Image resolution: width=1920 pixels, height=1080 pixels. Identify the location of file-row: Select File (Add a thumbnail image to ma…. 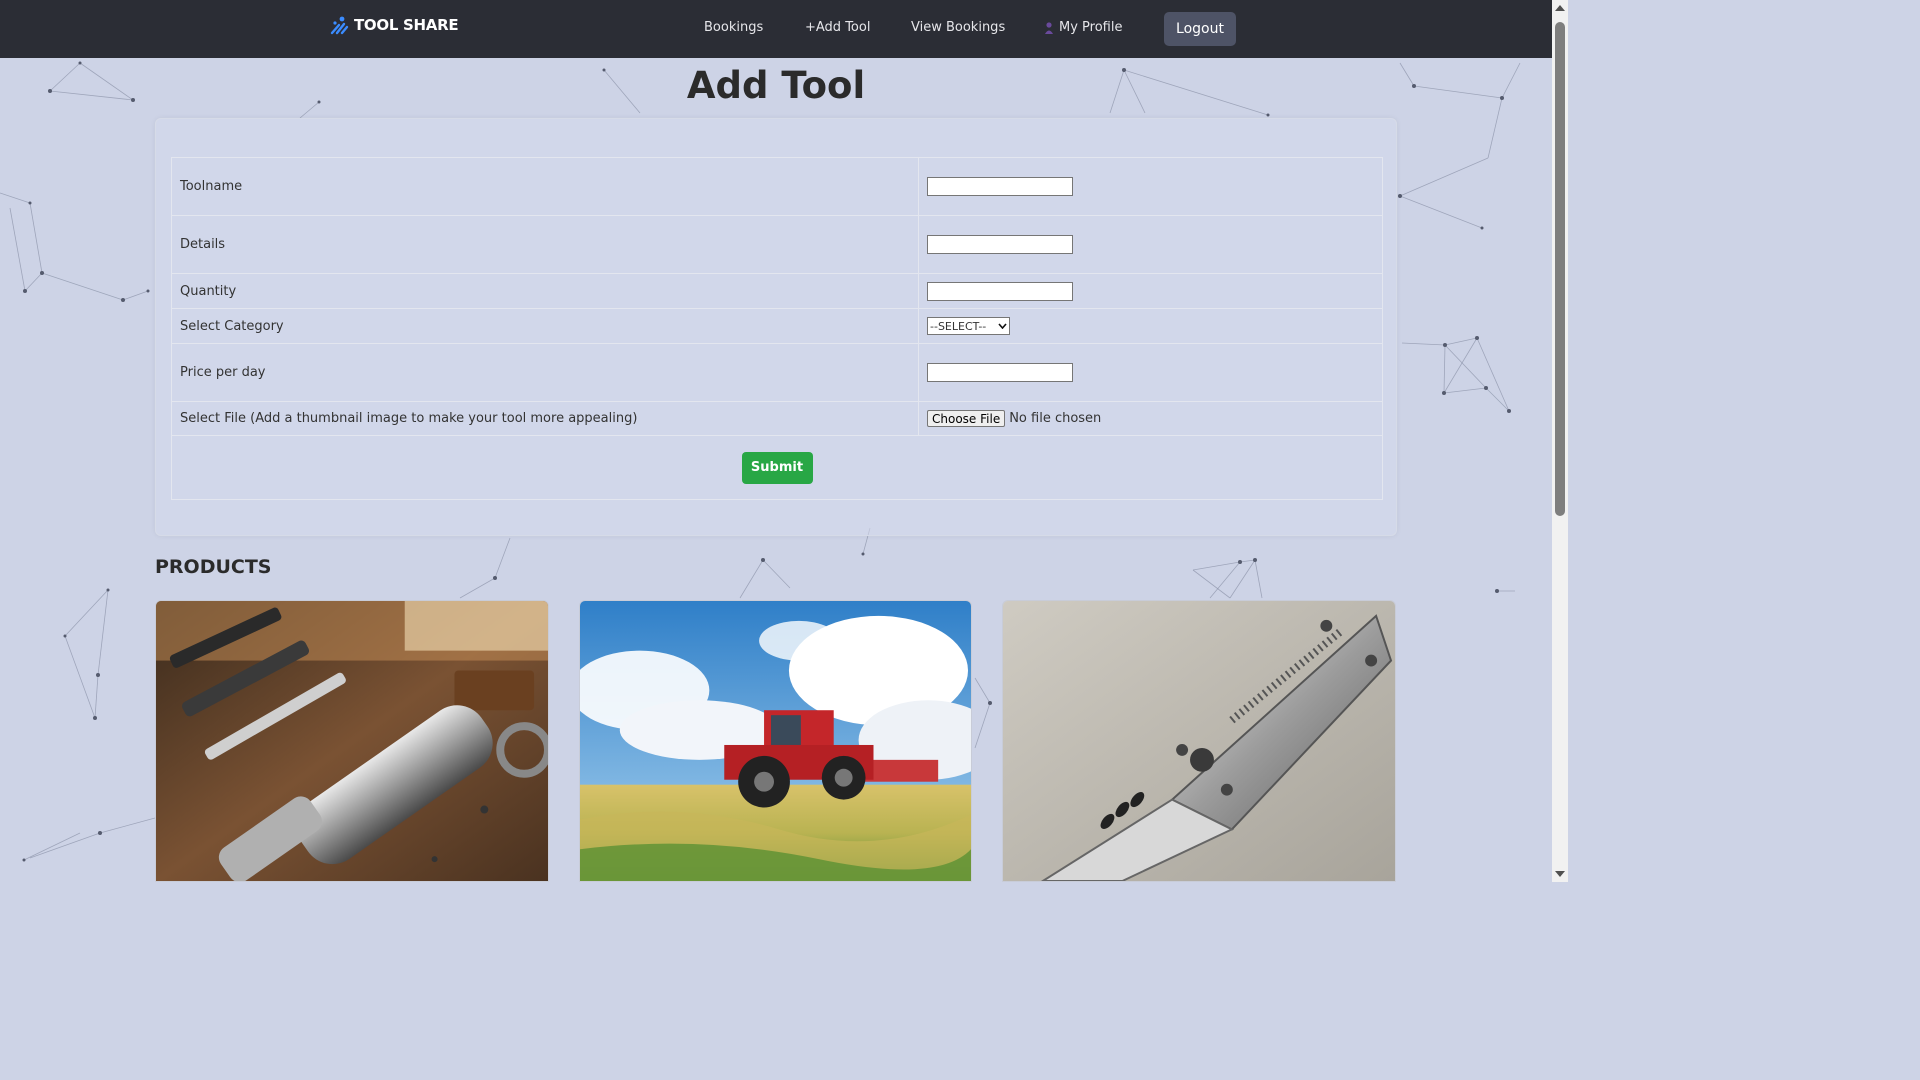
(777, 418).